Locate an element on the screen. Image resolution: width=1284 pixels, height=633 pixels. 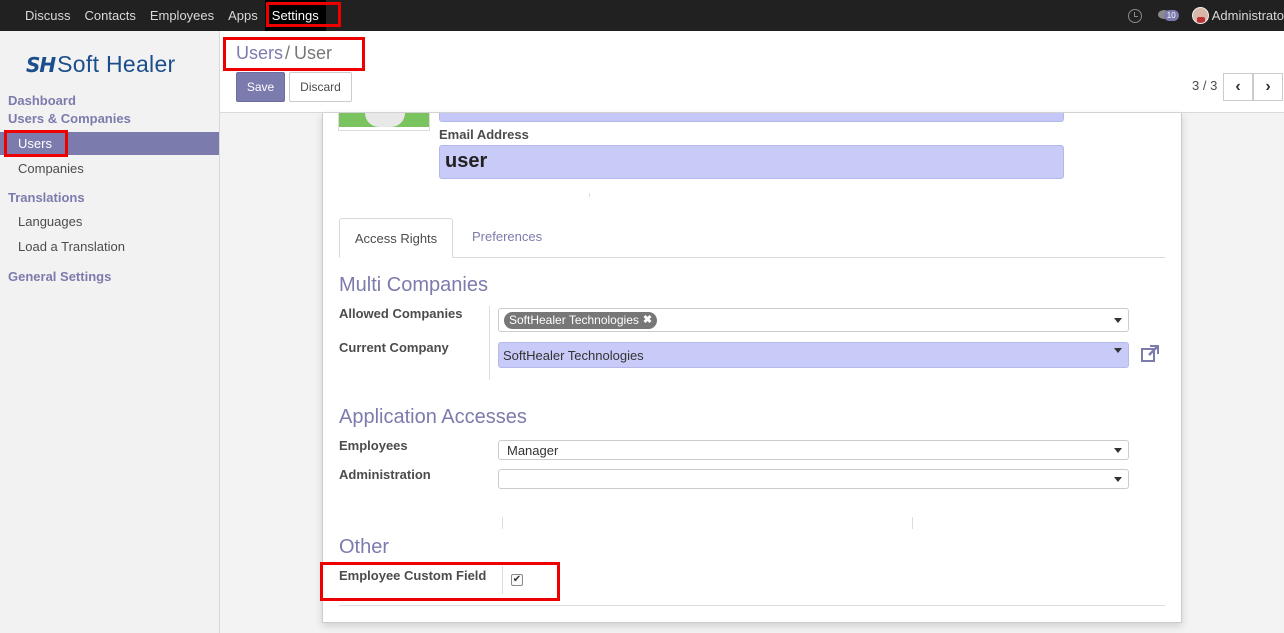
menu-apps: Apps is located at coordinates (243, 15).